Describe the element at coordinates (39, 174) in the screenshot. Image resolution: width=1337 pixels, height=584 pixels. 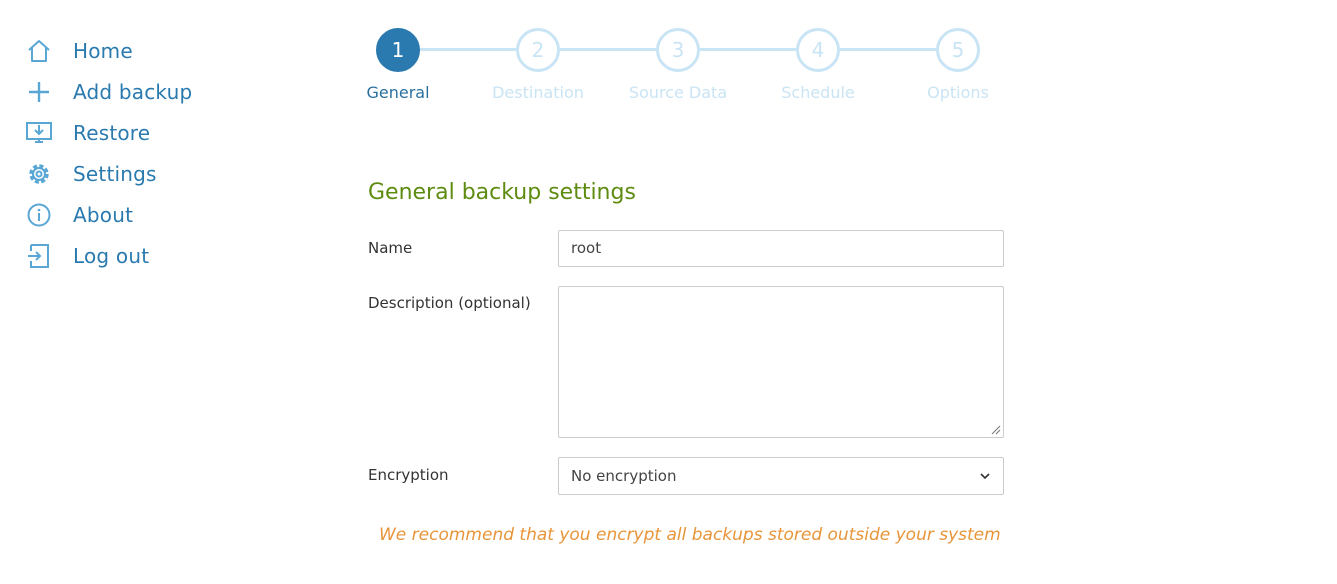
I see `gear-icon` at that location.